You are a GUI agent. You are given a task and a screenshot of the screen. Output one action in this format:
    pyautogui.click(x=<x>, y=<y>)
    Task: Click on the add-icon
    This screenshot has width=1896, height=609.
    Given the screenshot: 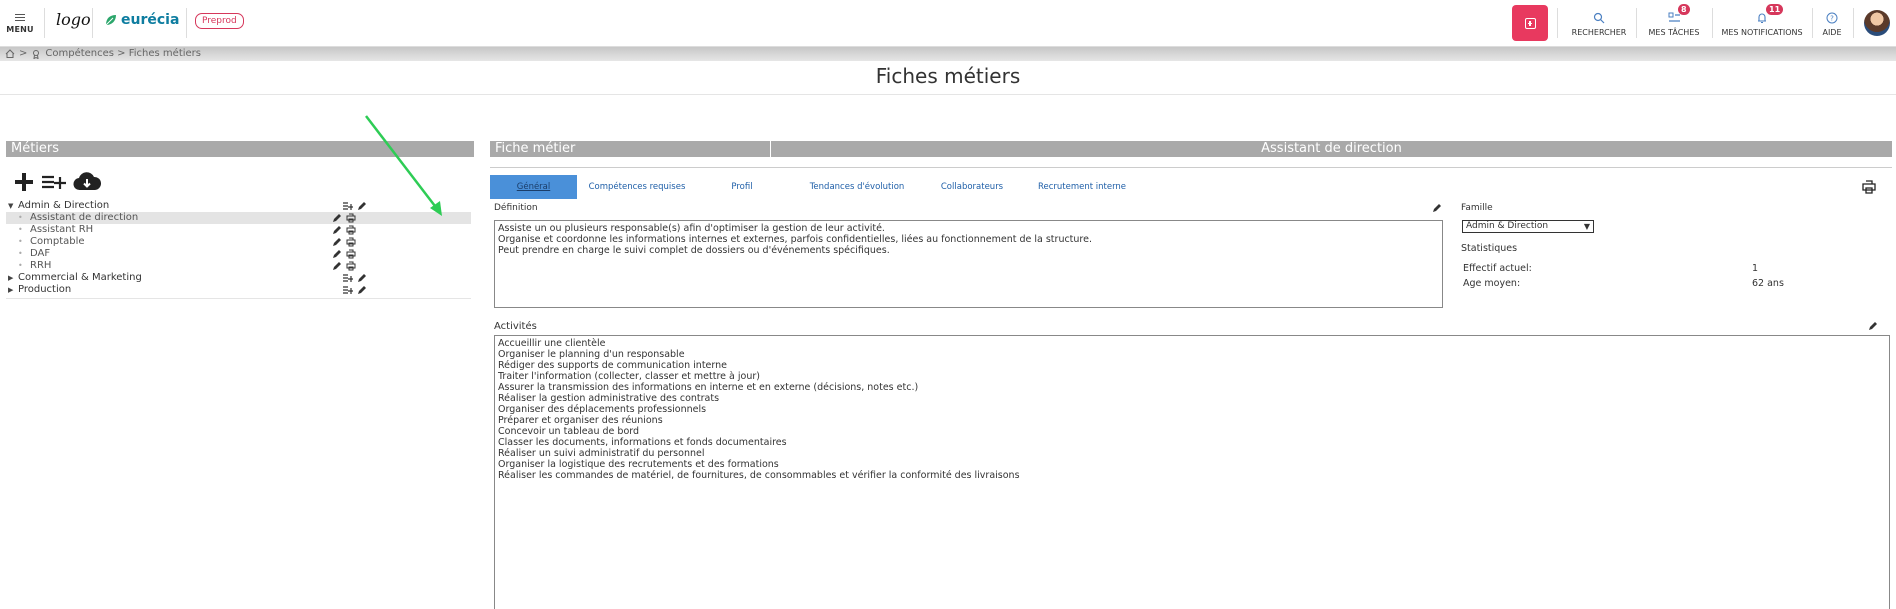 What is the action you would take?
    pyautogui.click(x=24, y=182)
    